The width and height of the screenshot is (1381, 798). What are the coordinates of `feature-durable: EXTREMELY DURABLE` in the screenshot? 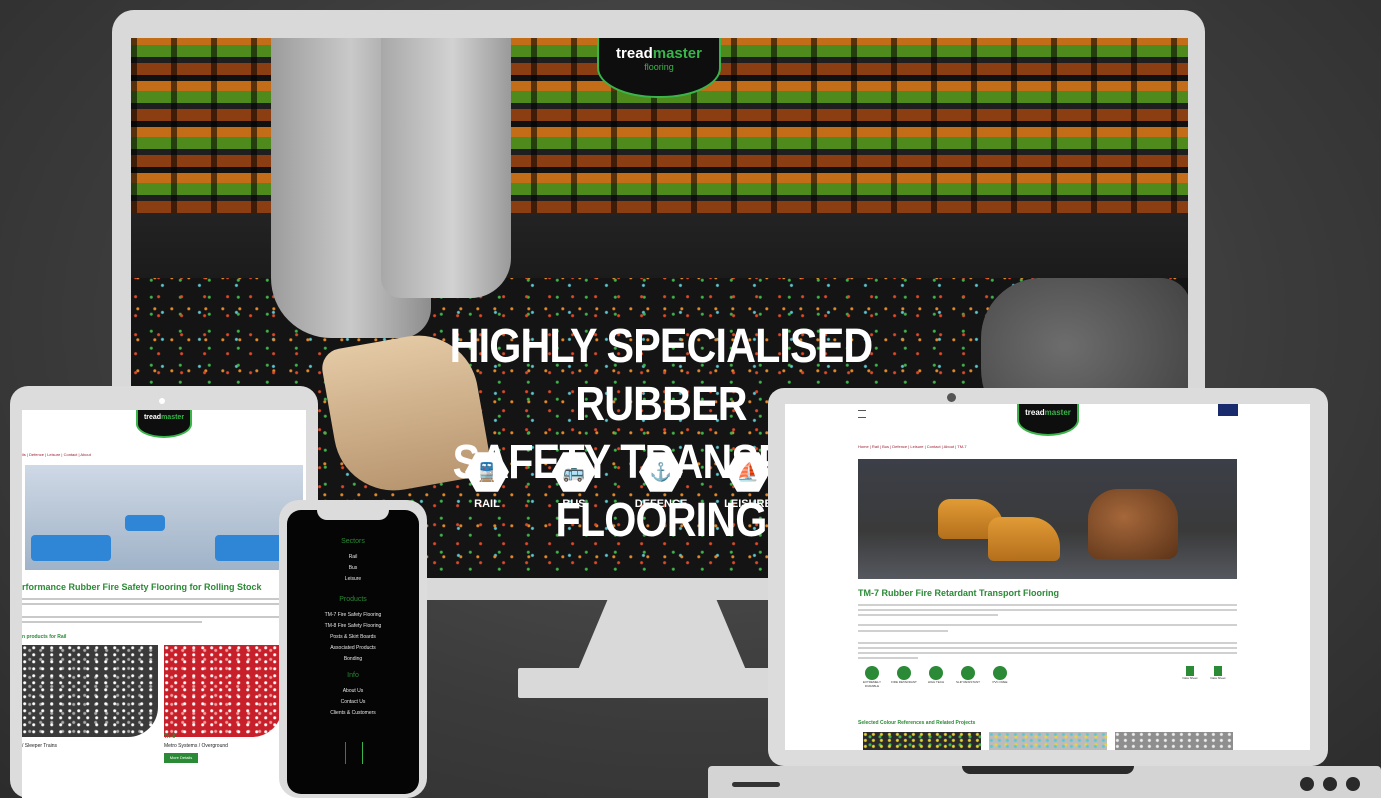 It's located at (872, 677).